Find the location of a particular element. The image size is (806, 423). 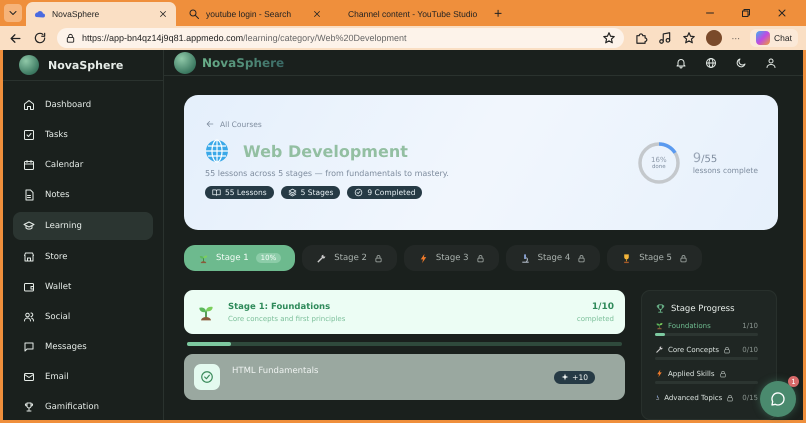

user-button is located at coordinates (771, 62).